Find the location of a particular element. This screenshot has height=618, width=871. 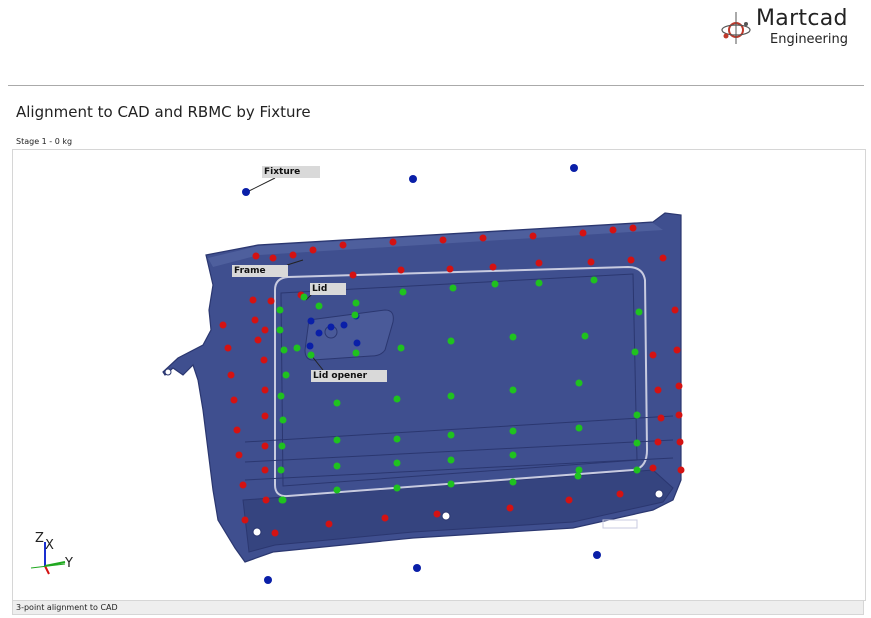

label-fixture: Fixture is located at coordinates (291, 172).